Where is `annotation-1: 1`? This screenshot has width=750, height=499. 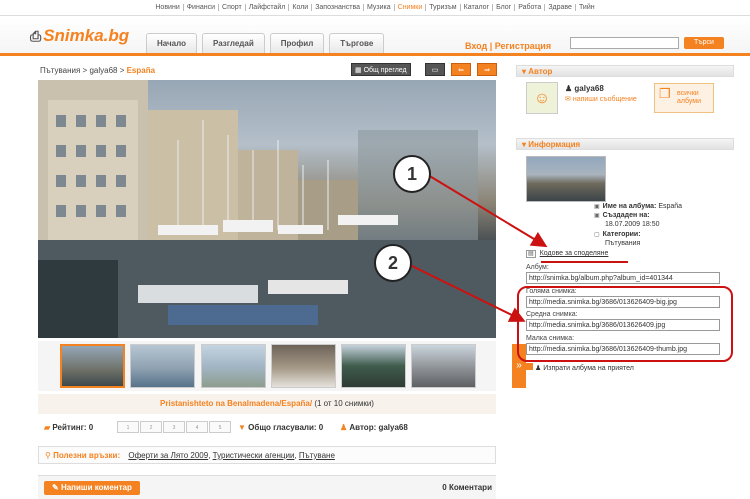 annotation-1: 1 is located at coordinates (412, 174).